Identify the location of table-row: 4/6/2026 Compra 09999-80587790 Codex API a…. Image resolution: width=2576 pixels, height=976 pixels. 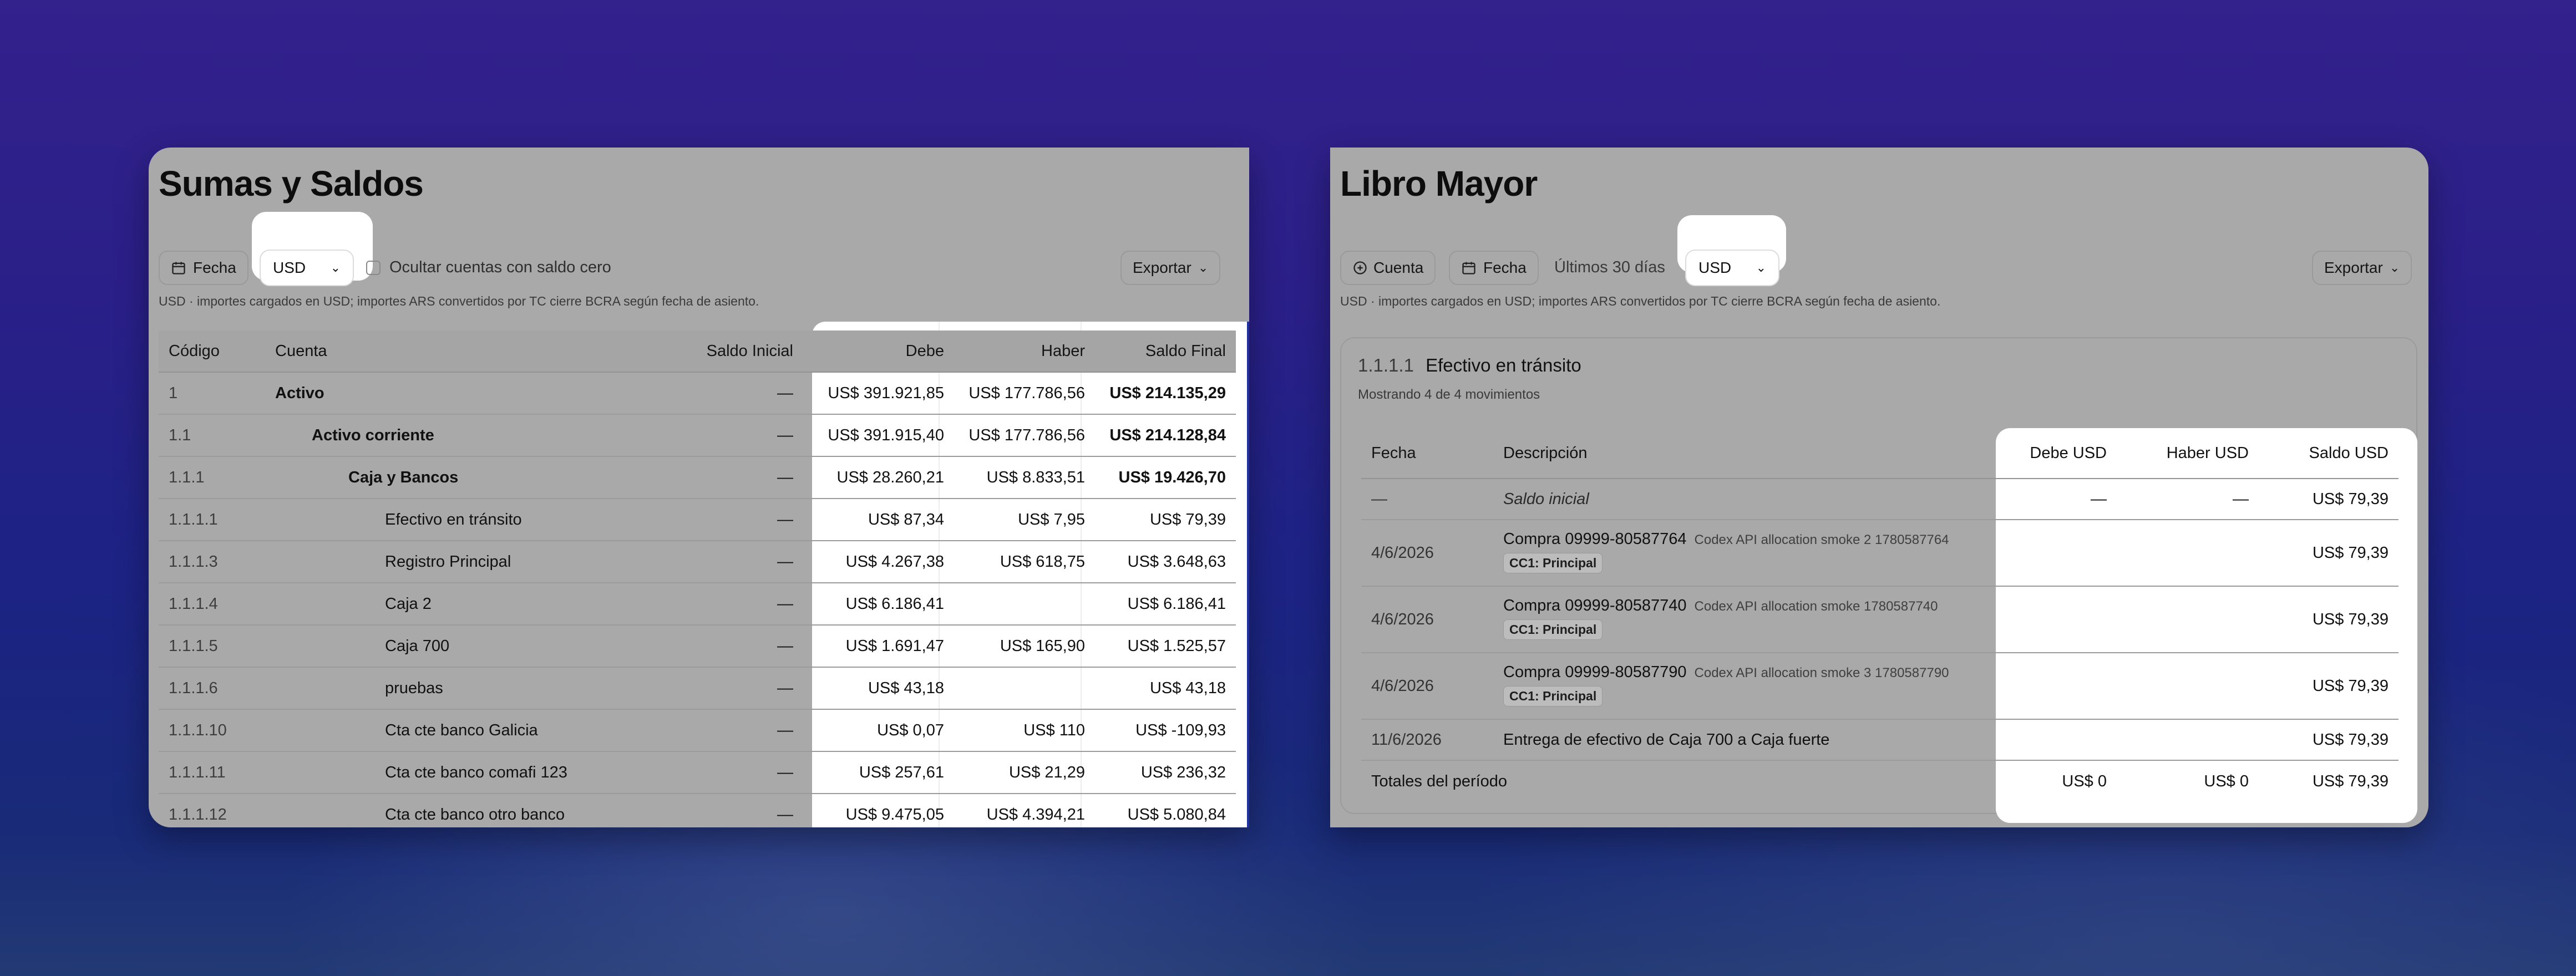
(1879, 686).